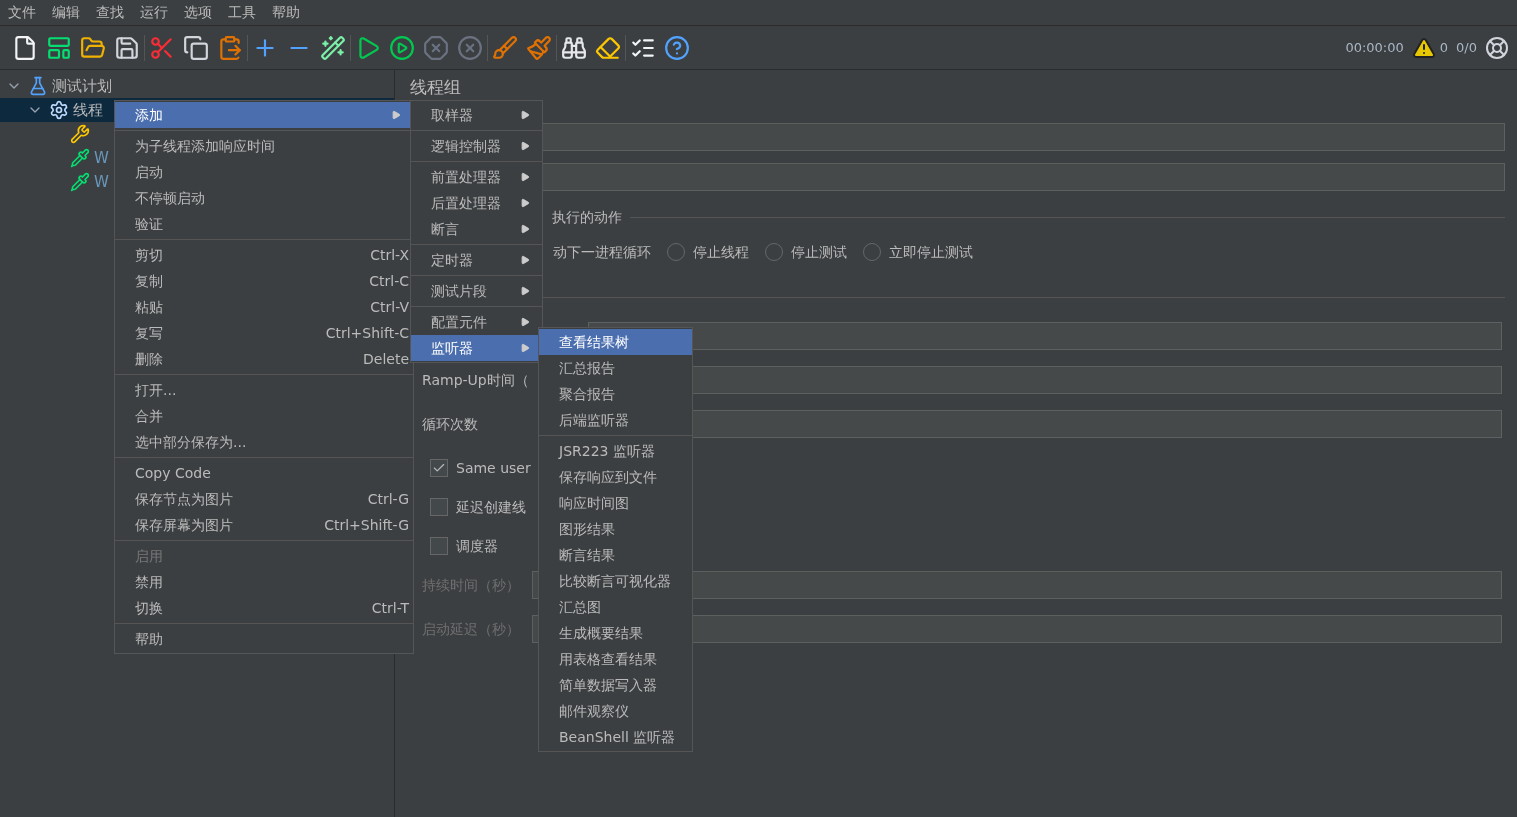  I want to click on checkbox-label: 调度器, so click(477, 546).